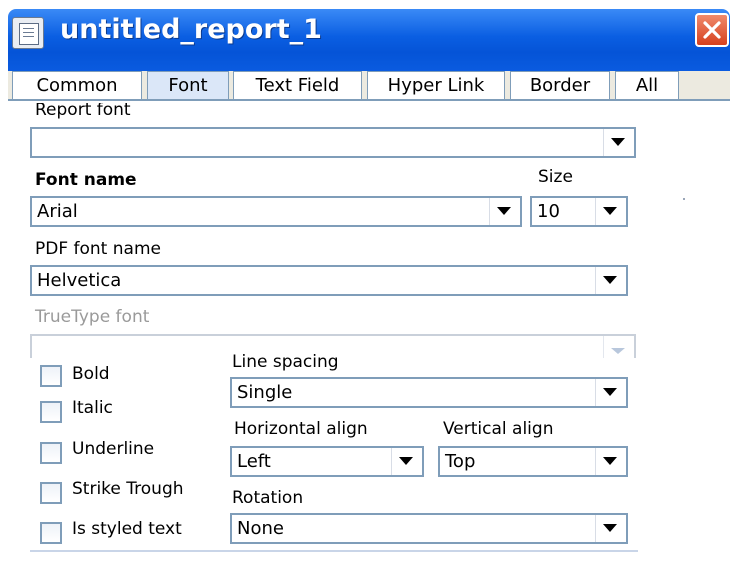 The width and height of the screenshot is (736, 567). What do you see at coordinates (127, 529) in the screenshot?
I see `is-styled-text-label: Is styled text` at bounding box center [127, 529].